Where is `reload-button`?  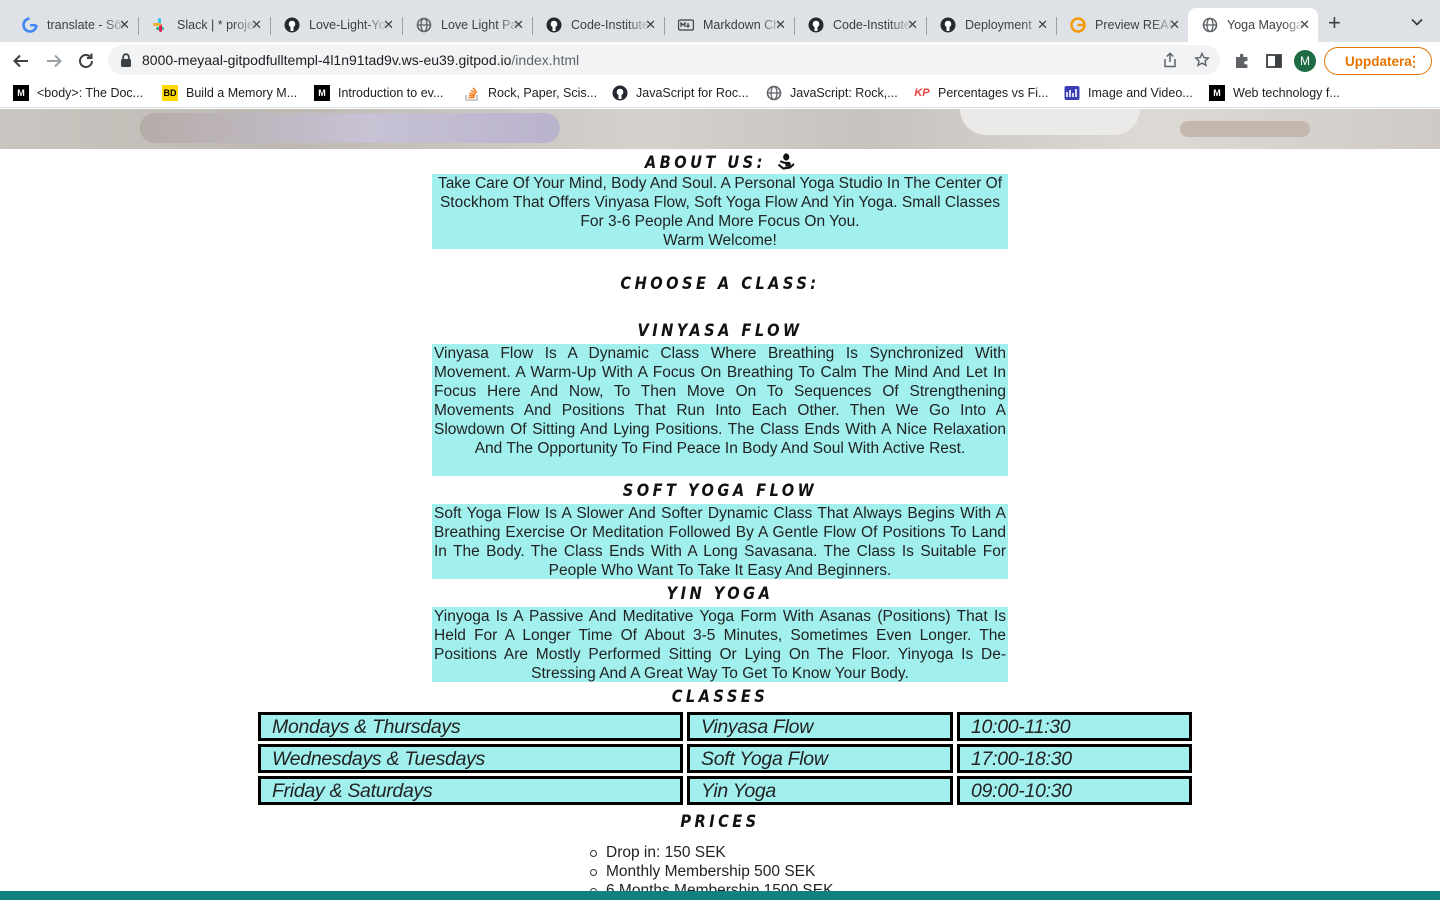 reload-button is located at coordinates (86, 61).